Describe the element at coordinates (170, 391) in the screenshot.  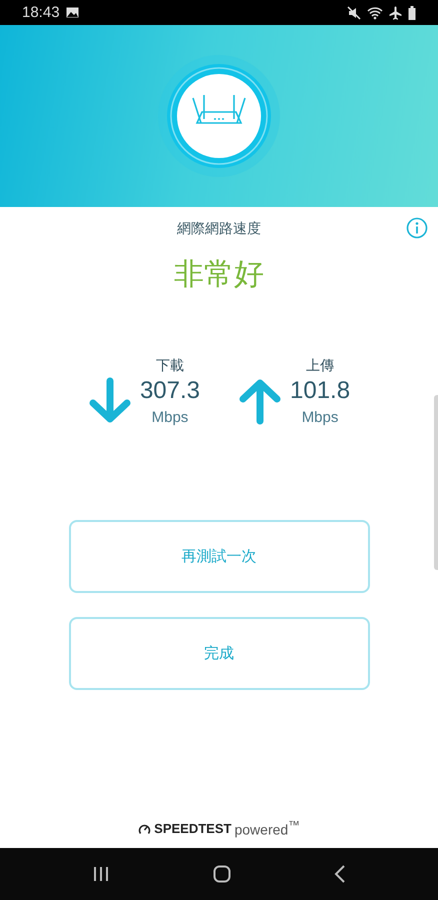
I see `stat-value: 307.3` at that location.